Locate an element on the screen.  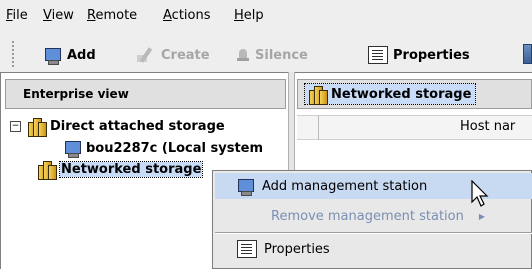
menu-help-mnemonic: H is located at coordinates (239, 15).